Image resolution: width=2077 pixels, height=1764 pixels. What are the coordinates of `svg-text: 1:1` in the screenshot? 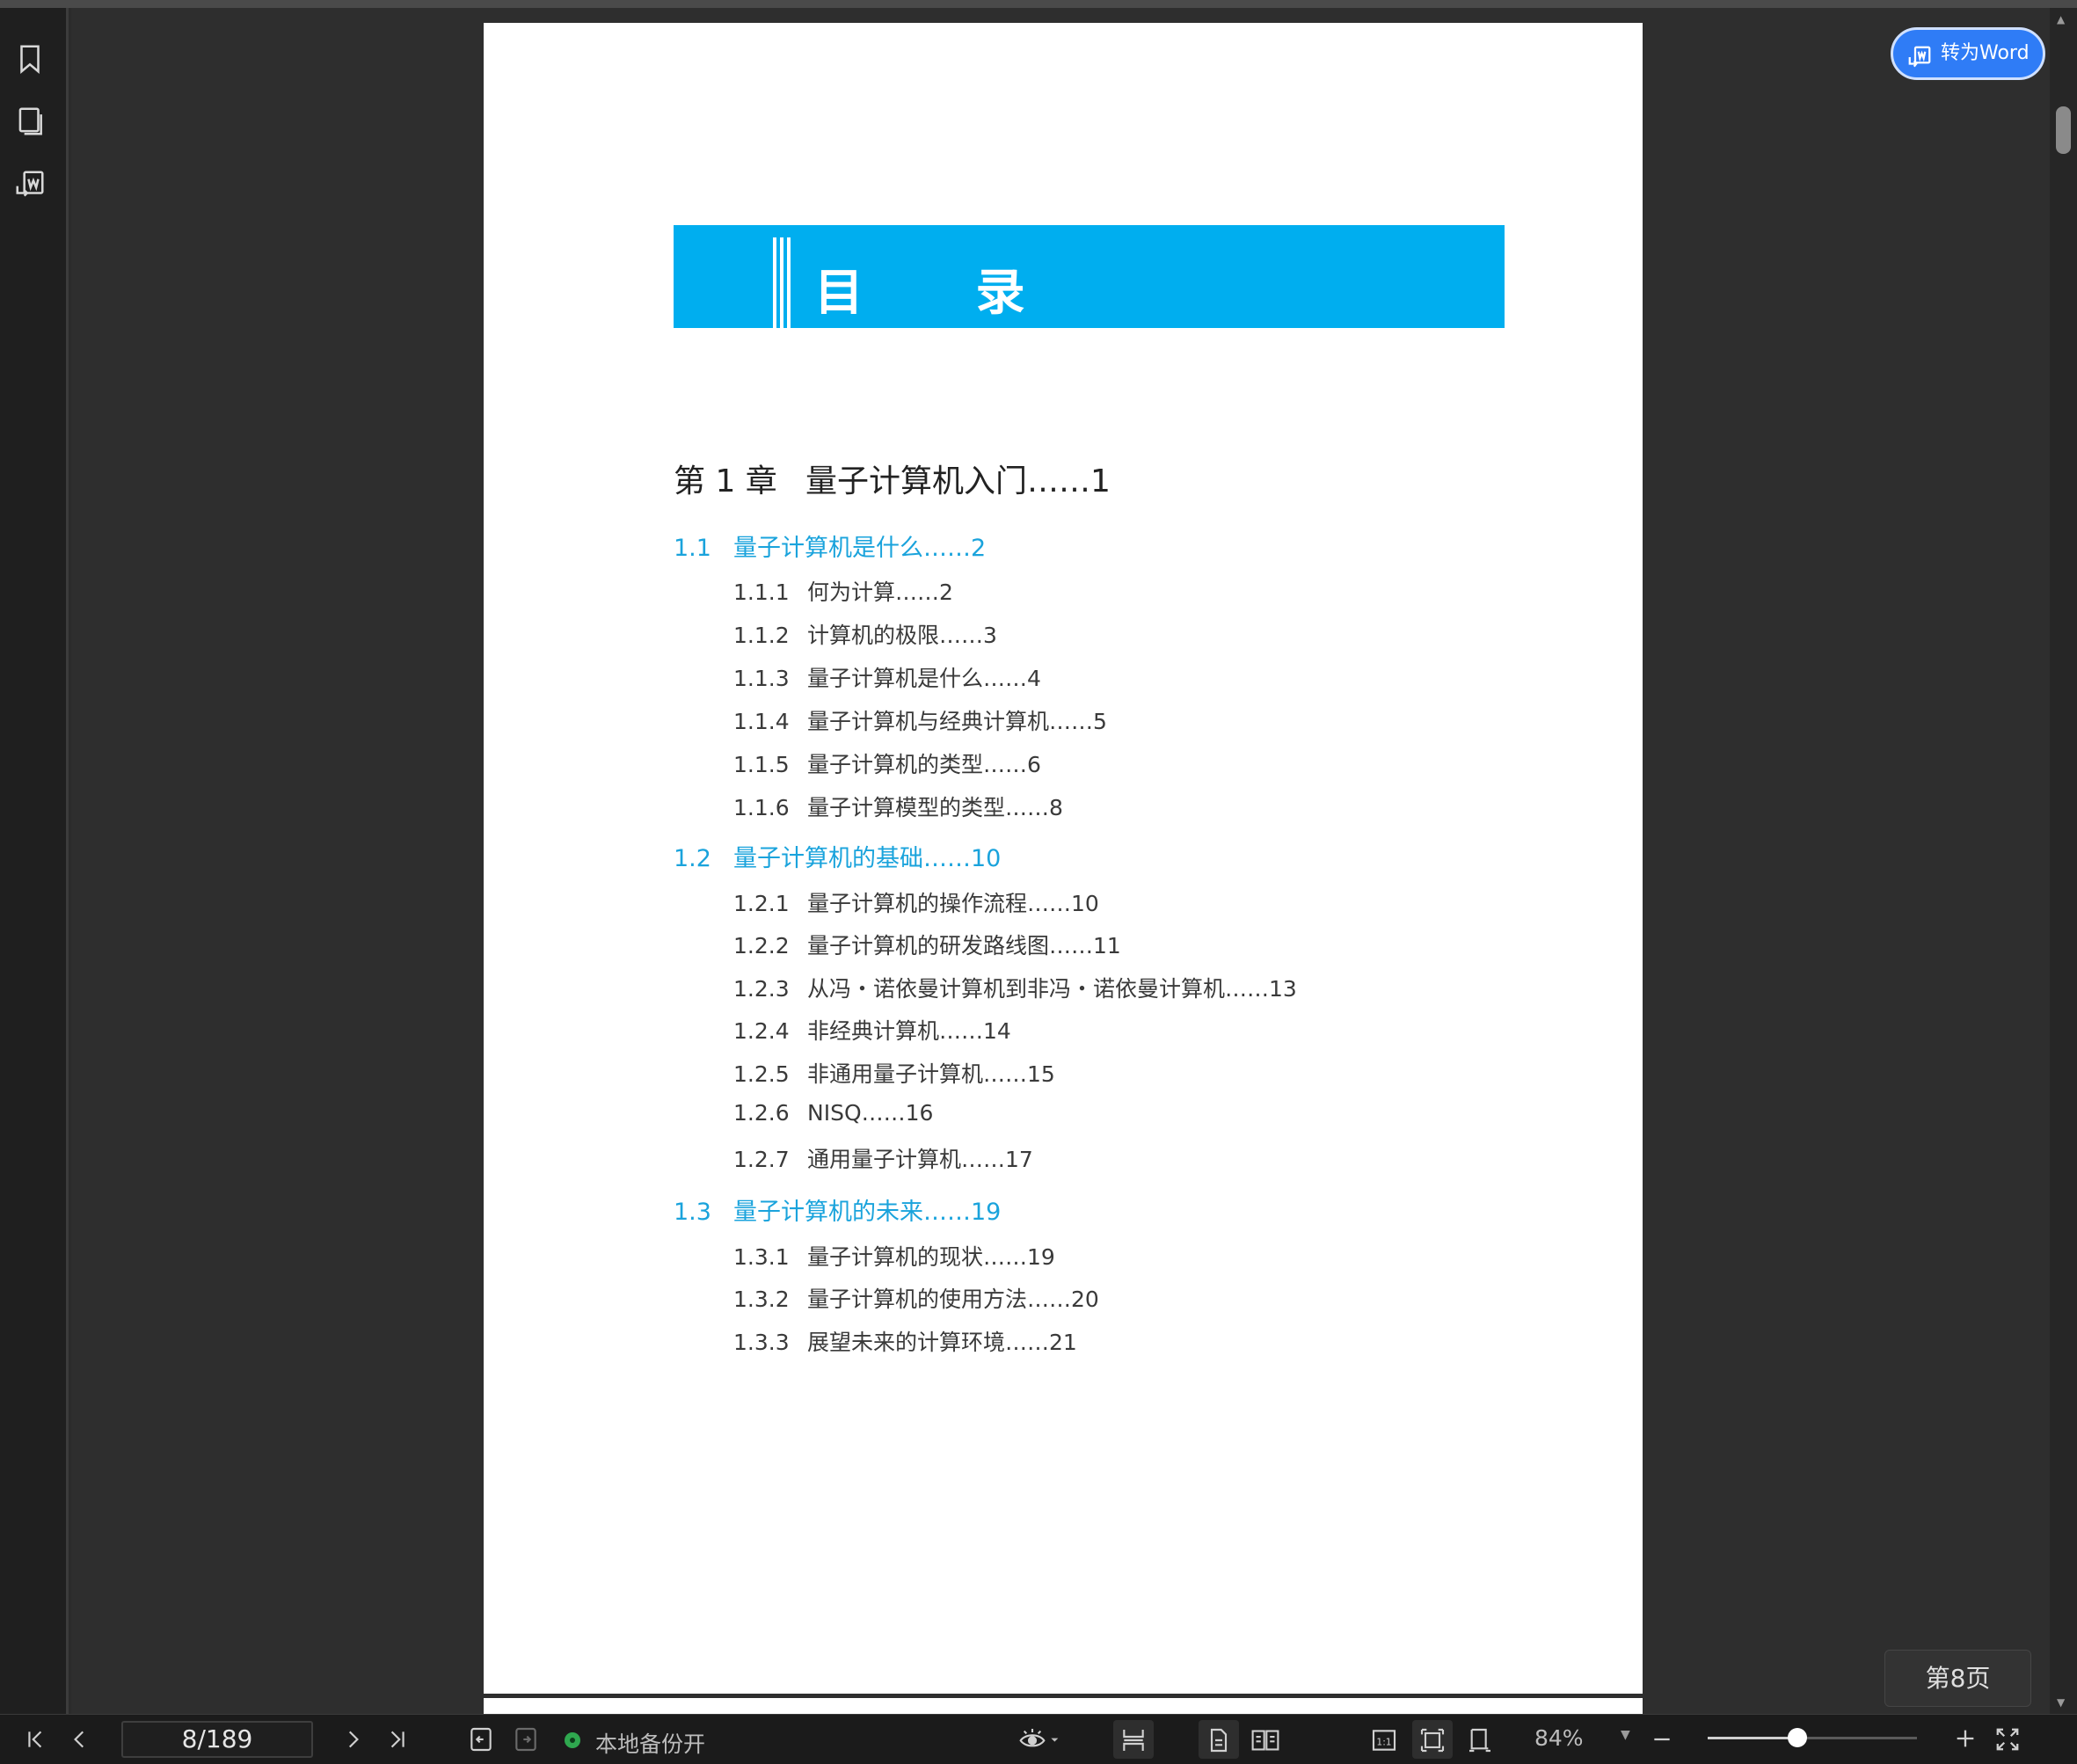 It's located at (1383, 1741).